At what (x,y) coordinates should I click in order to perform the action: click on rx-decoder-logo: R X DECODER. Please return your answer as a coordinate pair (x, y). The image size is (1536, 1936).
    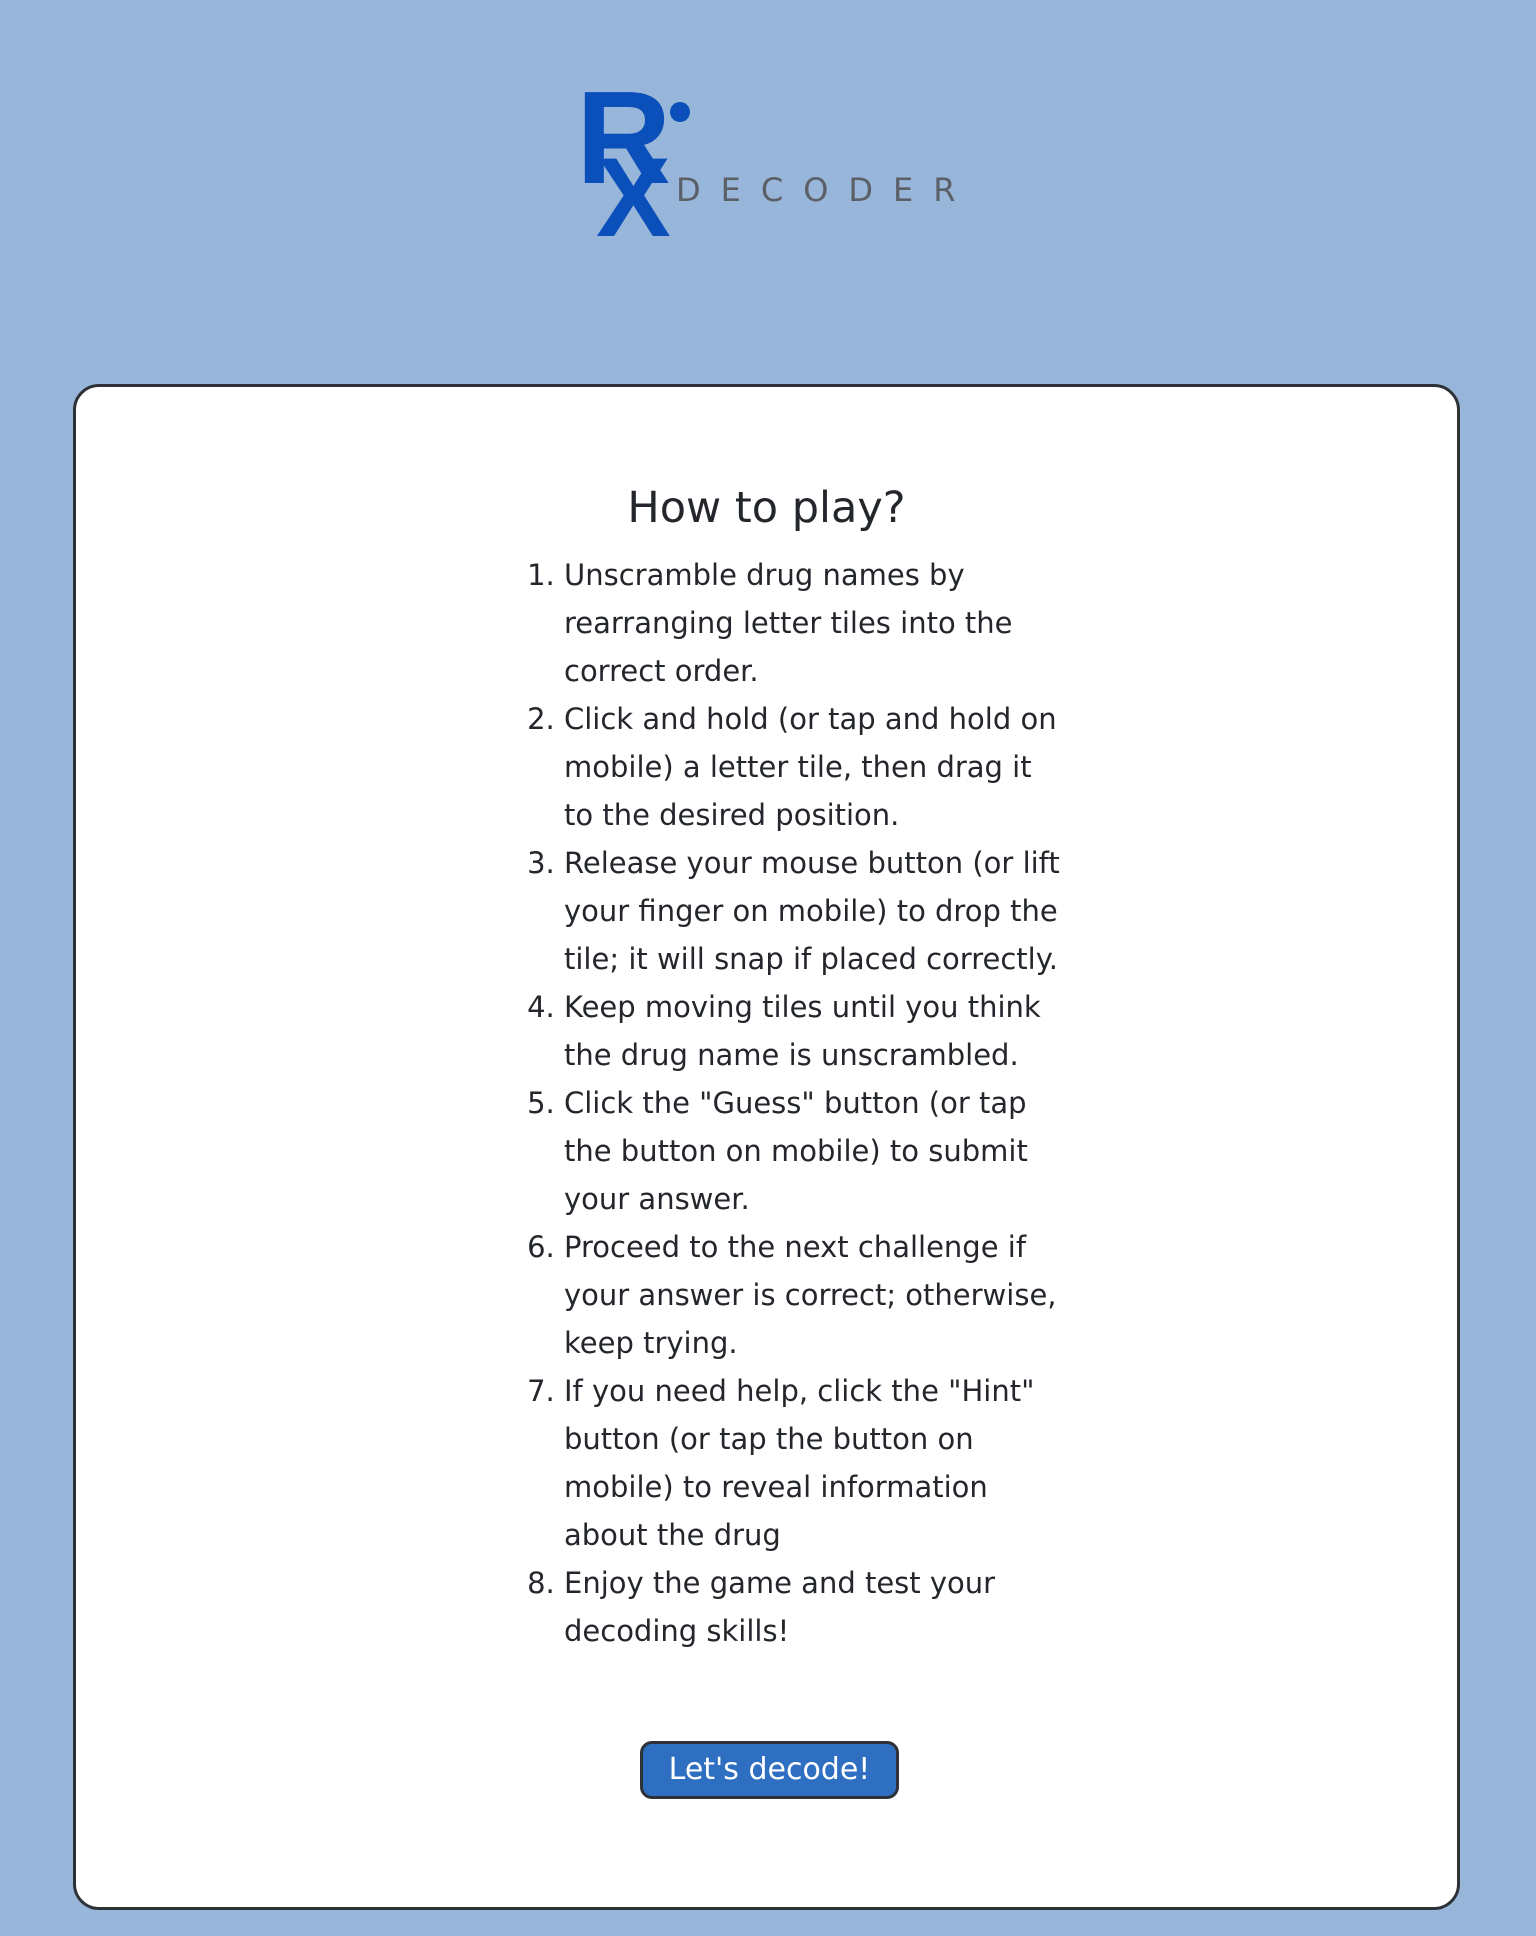
    Looking at the image, I should click on (776, 166).